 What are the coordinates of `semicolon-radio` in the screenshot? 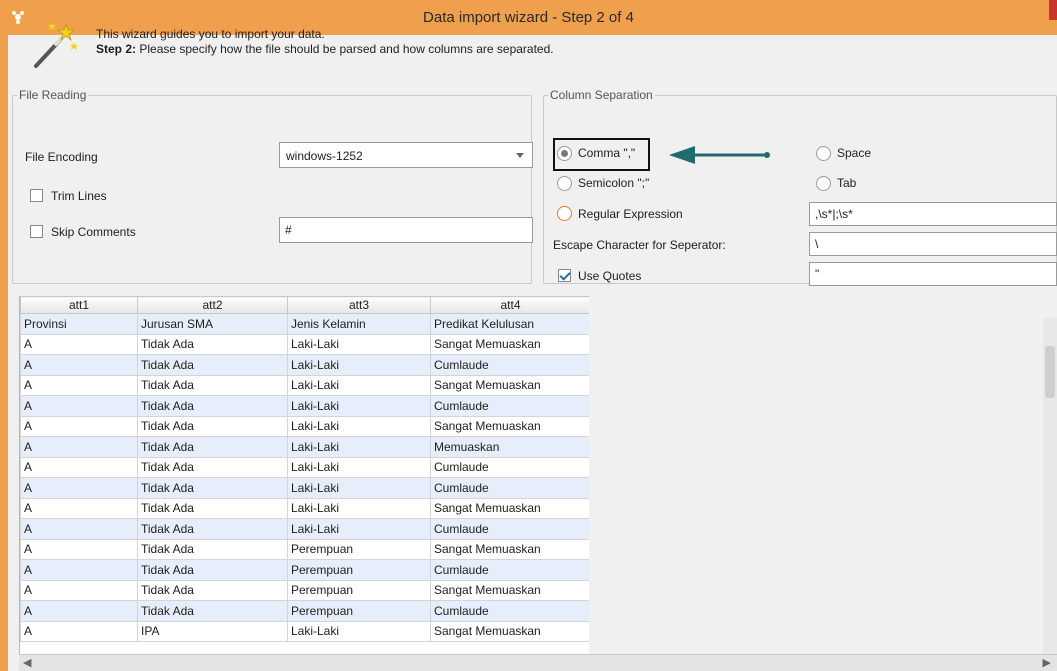 It's located at (564, 183).